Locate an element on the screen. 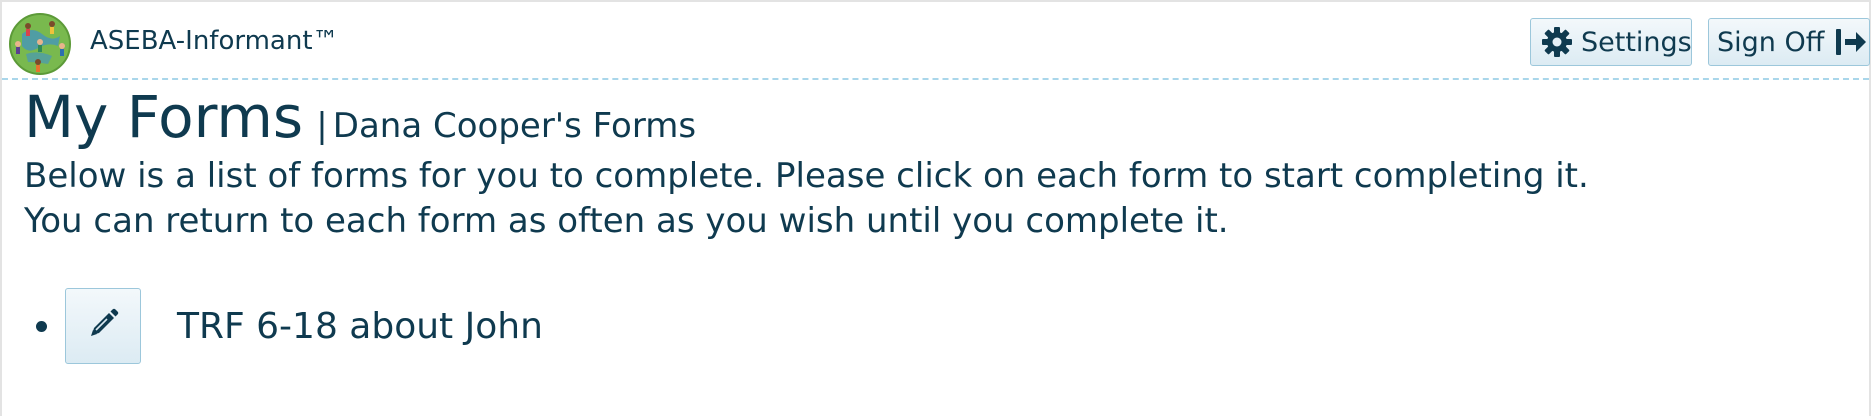 This screenshot has width=1871, height=416. sign-off-label: Sign Off is located at coordinates (1771, 42).